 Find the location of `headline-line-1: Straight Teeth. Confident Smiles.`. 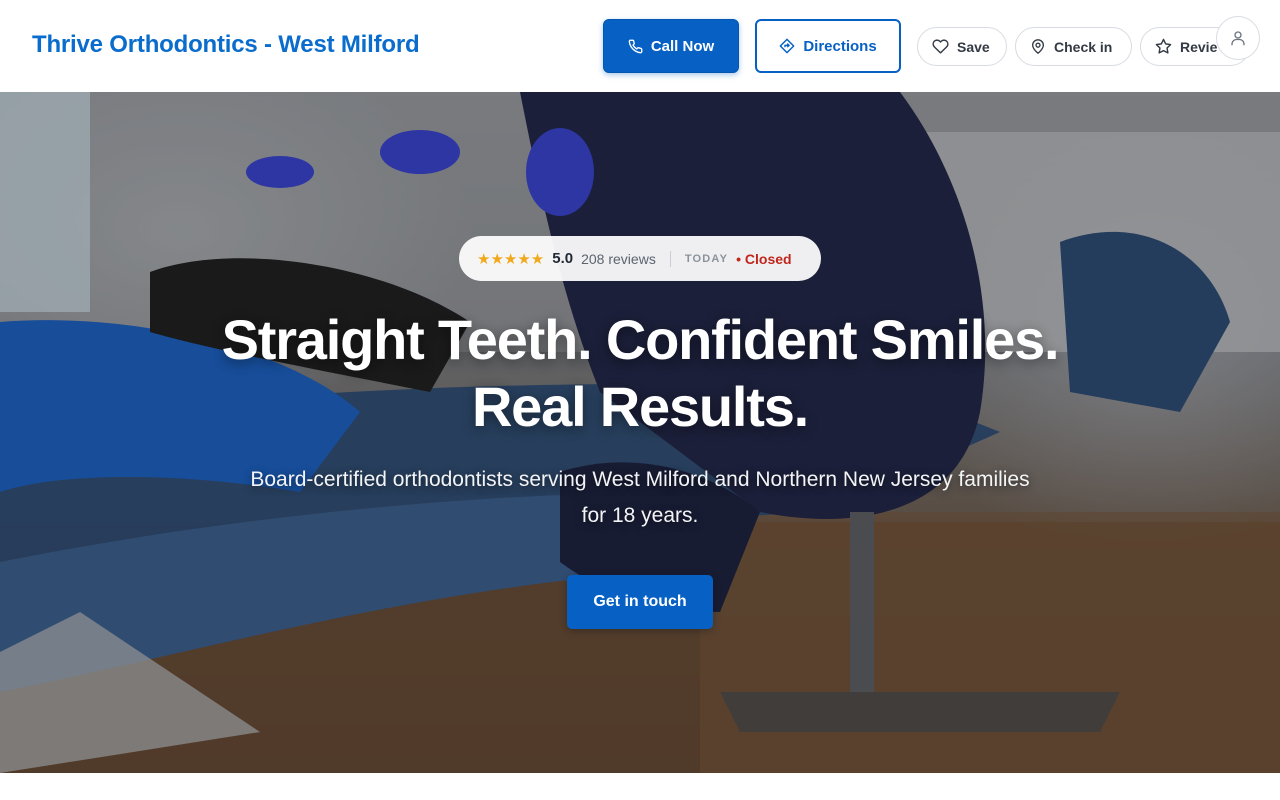

headline-line-1: Straight Teeth. Confident Smiles. is located at coordinates (640, 339).